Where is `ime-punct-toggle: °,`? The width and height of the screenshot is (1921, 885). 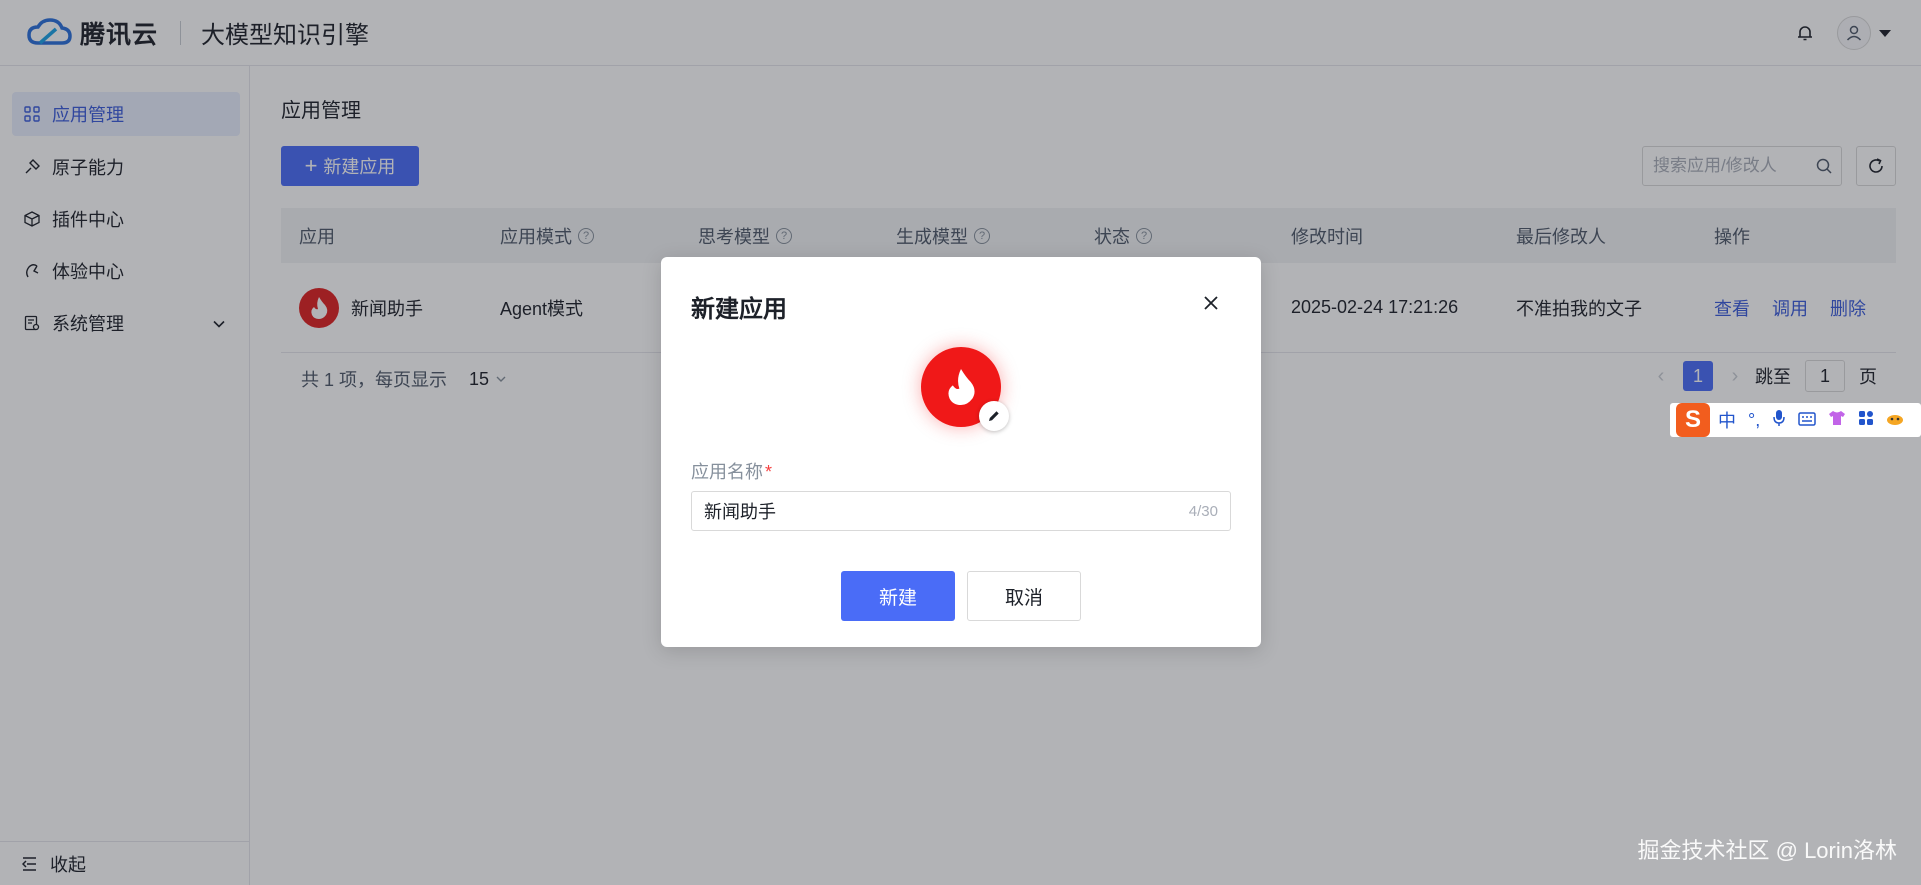 ime-punct-toggle: °, is located at coordinates (1754, 420).